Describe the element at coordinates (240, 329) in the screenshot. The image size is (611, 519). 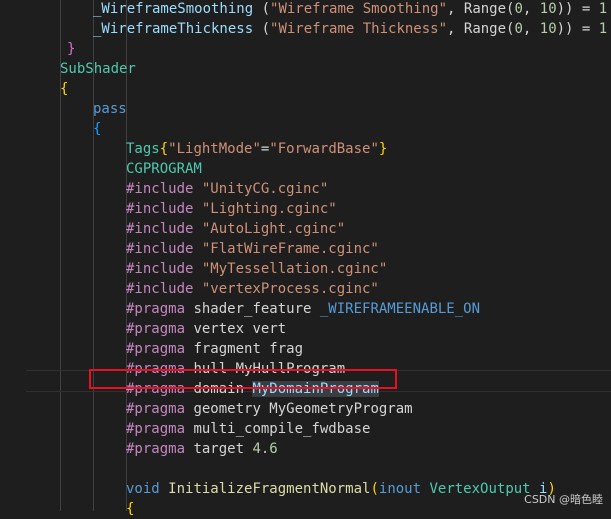
I see `code-token: vertex vert` at that location.